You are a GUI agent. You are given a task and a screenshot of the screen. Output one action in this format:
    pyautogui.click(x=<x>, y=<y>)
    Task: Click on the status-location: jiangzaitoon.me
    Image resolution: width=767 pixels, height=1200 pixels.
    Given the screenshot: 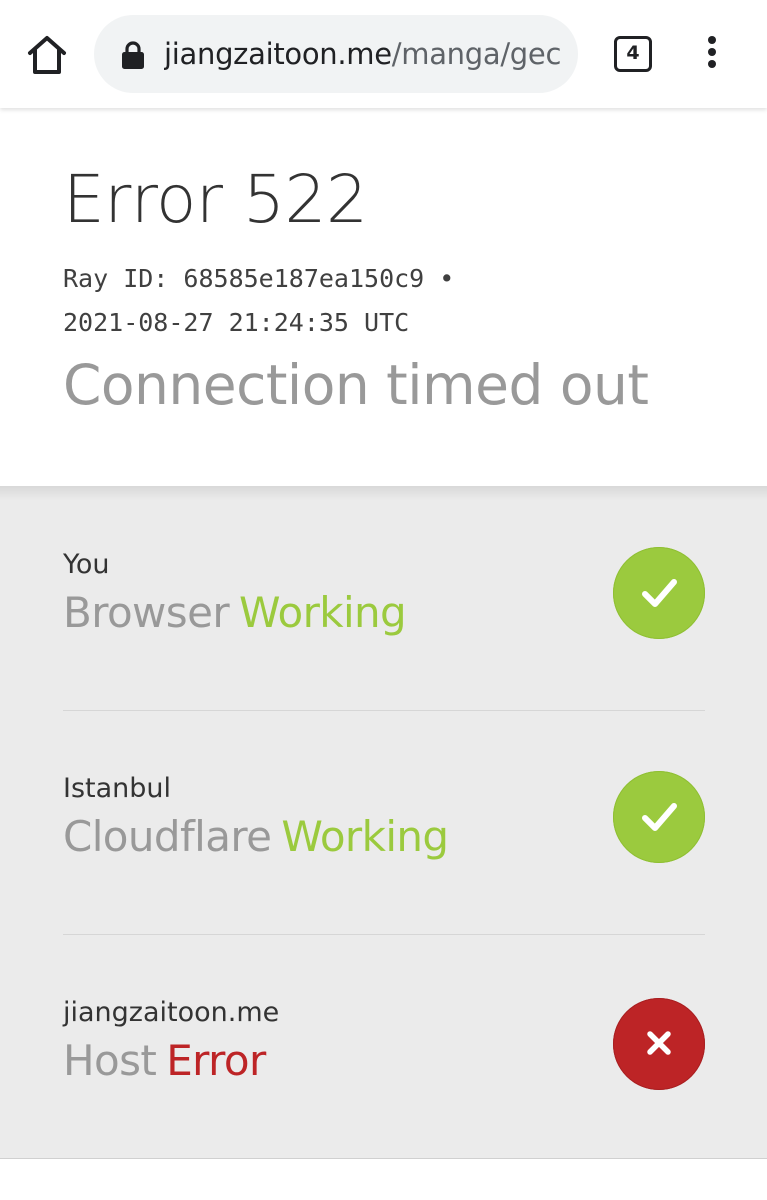 What is the action you would take?
    pyautogui.click(x=171, y=1012)
    